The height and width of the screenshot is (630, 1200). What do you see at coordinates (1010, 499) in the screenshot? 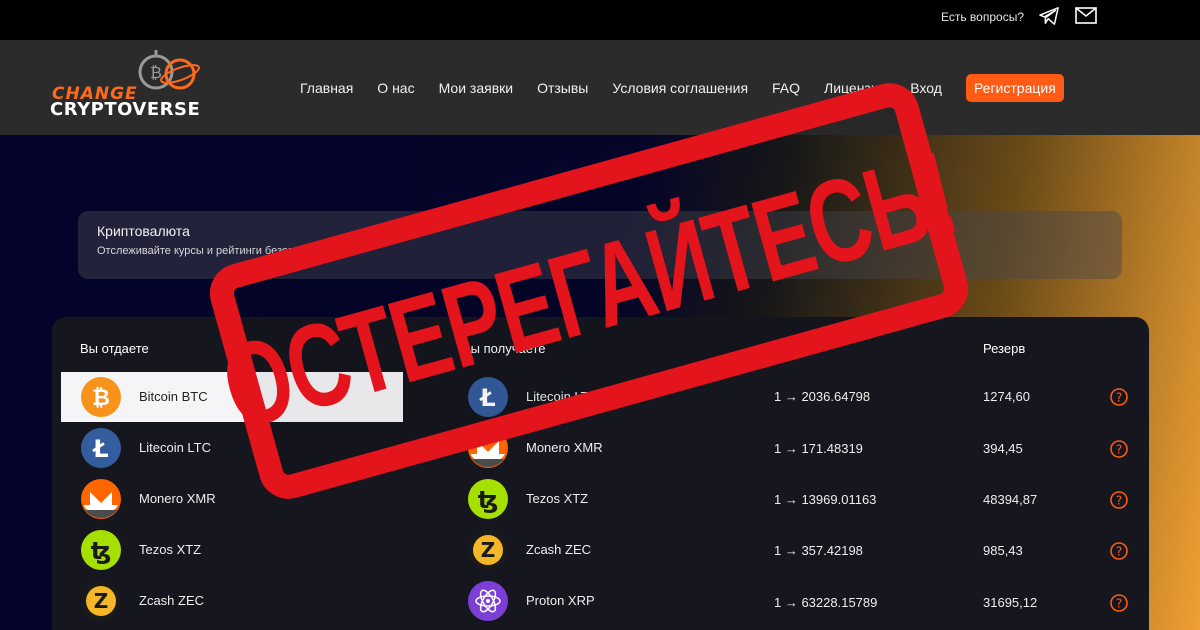
I see `reserve-value: 48394,87` at bounding box center [1010, 499].